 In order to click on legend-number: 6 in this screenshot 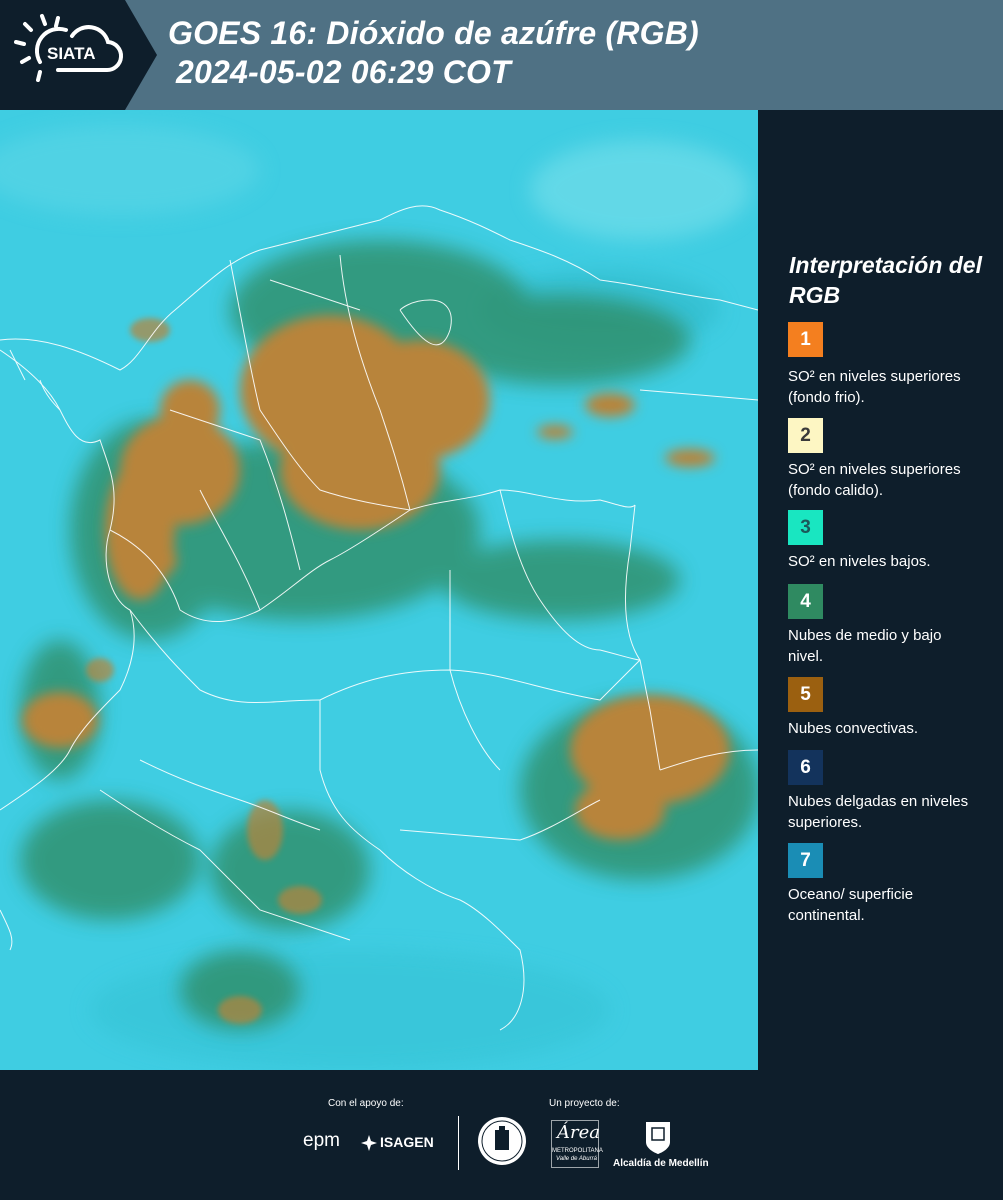, I will do `click(805, 767)`.